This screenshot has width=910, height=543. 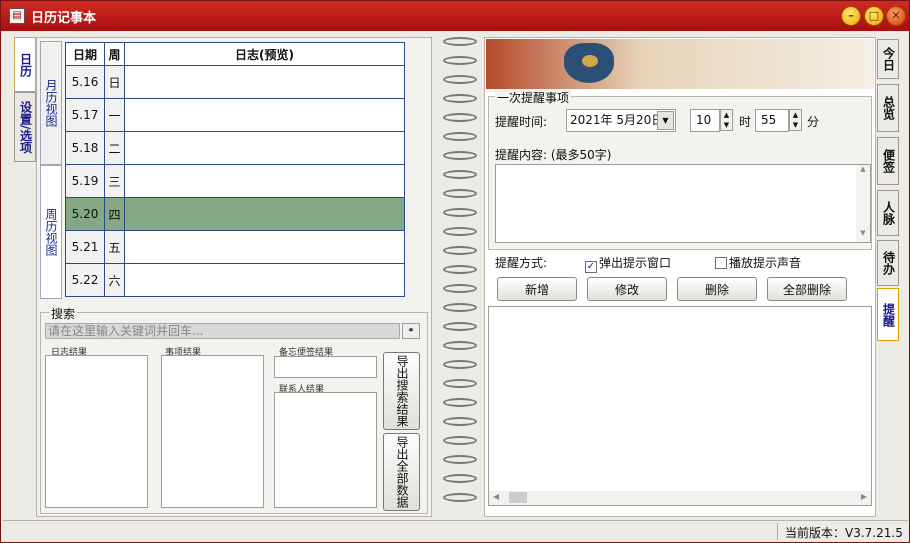 I want to click on date-value: 2021年 5月20日, so click(x=617, y=120).